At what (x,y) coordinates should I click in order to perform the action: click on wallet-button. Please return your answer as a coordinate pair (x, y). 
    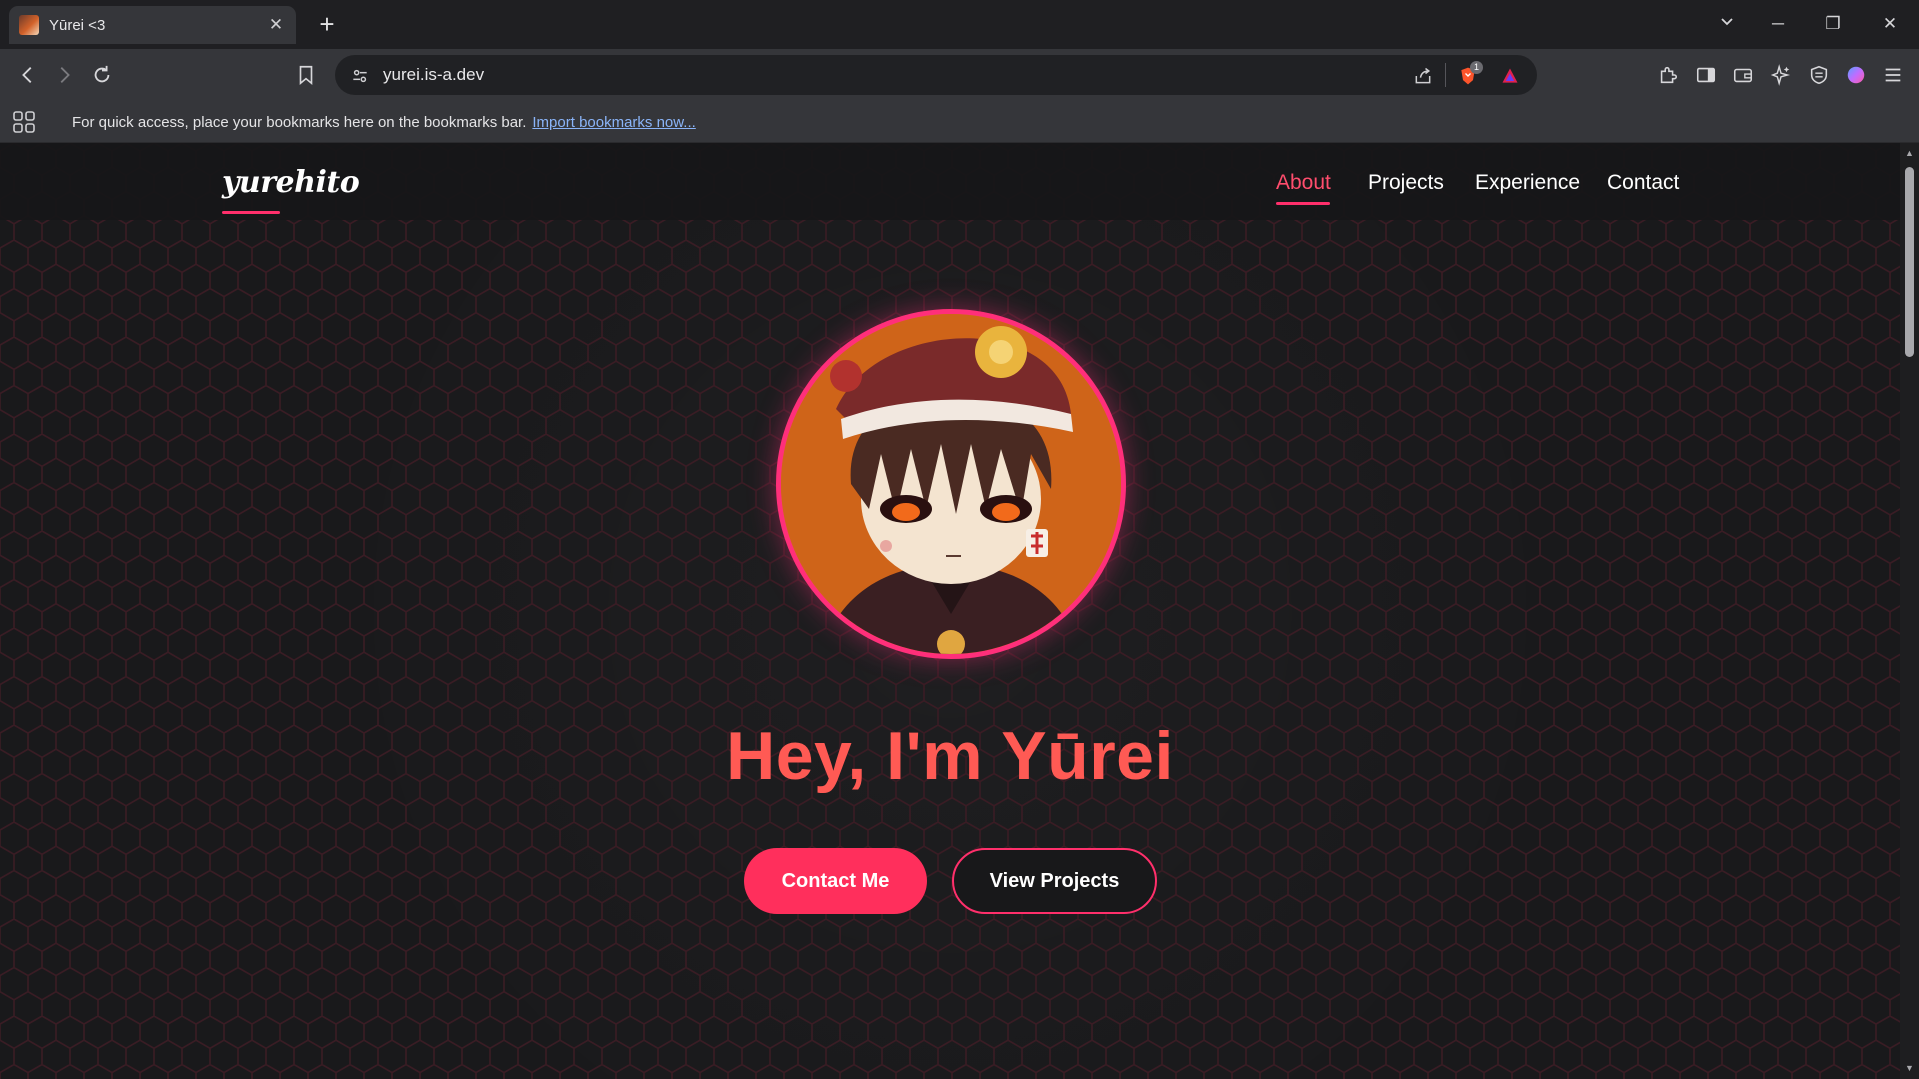
    Looking at the image, I should click on (1743, 75).